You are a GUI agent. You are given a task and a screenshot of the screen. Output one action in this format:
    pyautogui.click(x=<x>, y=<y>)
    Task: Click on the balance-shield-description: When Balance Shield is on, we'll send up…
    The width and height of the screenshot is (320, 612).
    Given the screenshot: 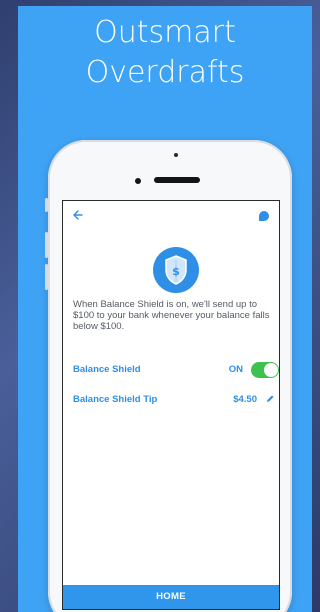 What is the action you would take?
    pyautogui.click(x=171, y=315)
    